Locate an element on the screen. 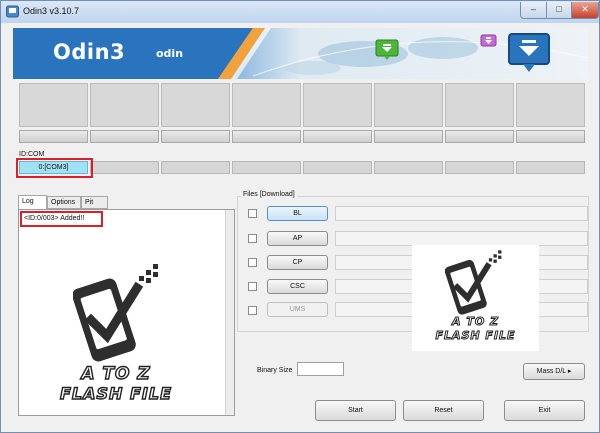  maximize-button: □ is located at coordinates (559, 10).